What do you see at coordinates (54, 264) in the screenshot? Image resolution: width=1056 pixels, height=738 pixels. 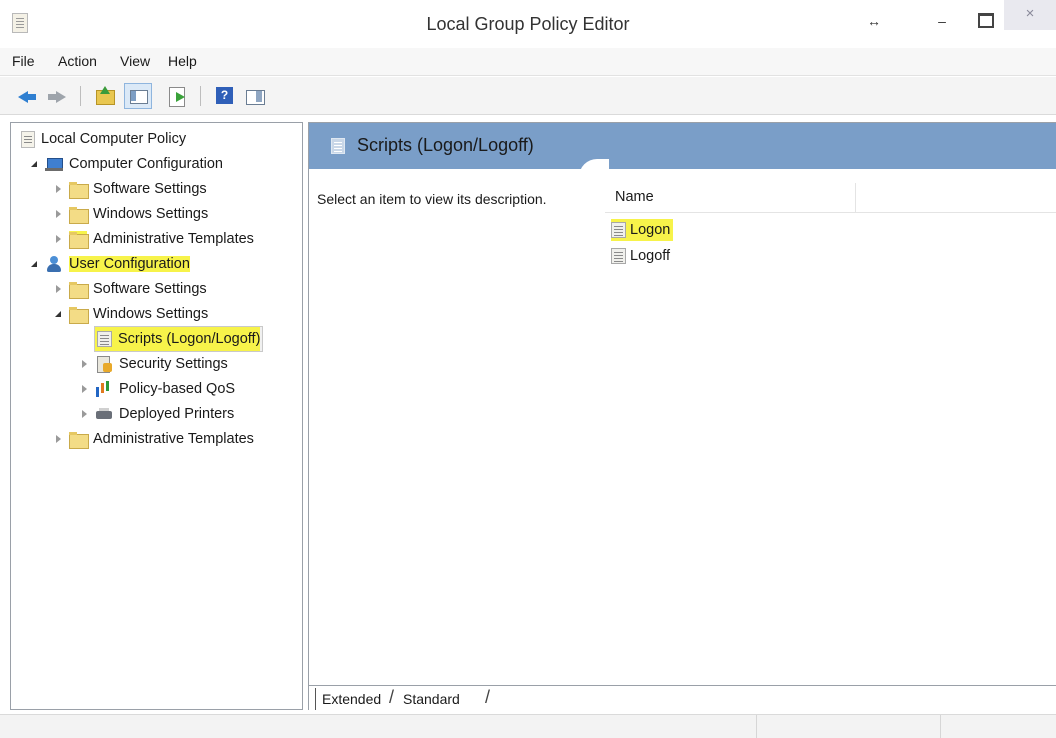 I see `user-icon` at bounding box center [54, 264].